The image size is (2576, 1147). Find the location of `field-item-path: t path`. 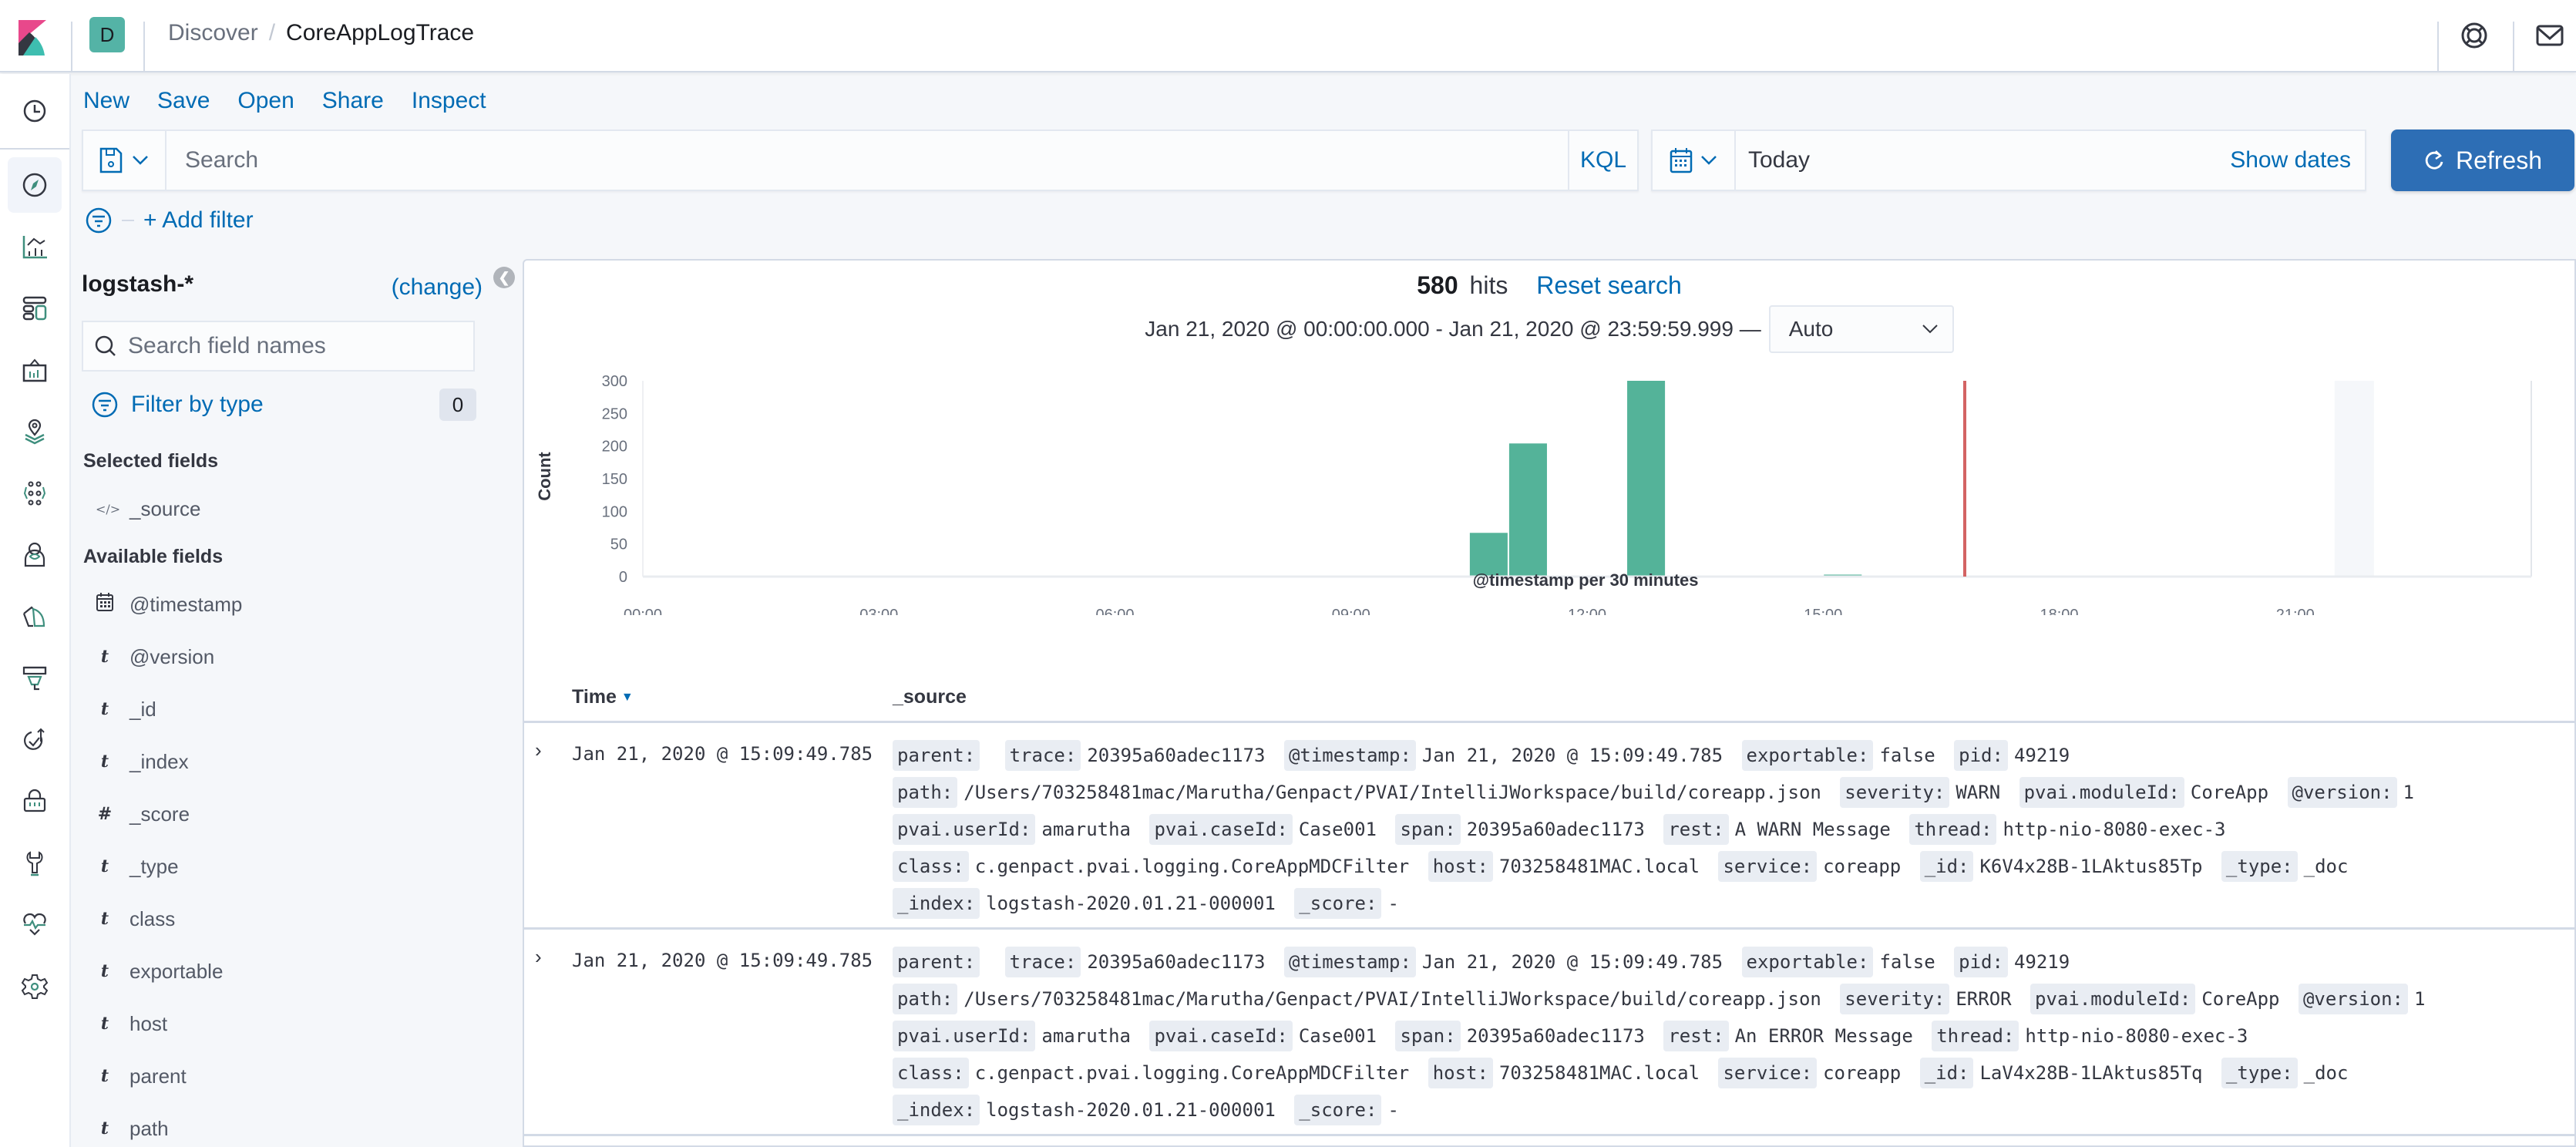

field-item-path: t path is located at coordinates (132, 1128).